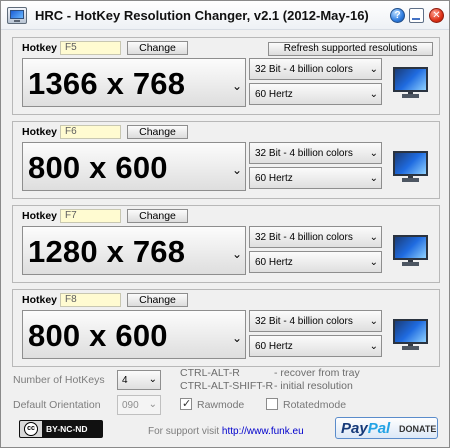 This screenshot has width=450, height=448. What do you see at coordinates (107, 251) in the screenshot?
I see `resolution-value: 1280 x 768` at bounding box center [107, 251].